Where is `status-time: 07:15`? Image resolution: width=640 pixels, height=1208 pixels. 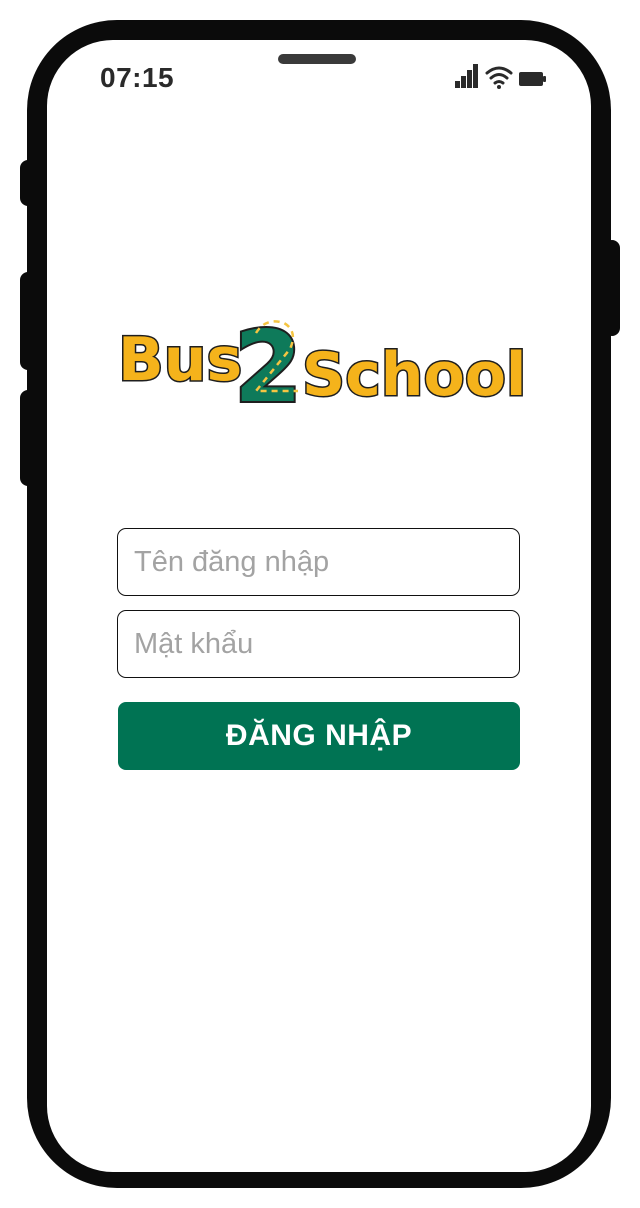
status-time: 07:15 is located at coordinates (137, 77).